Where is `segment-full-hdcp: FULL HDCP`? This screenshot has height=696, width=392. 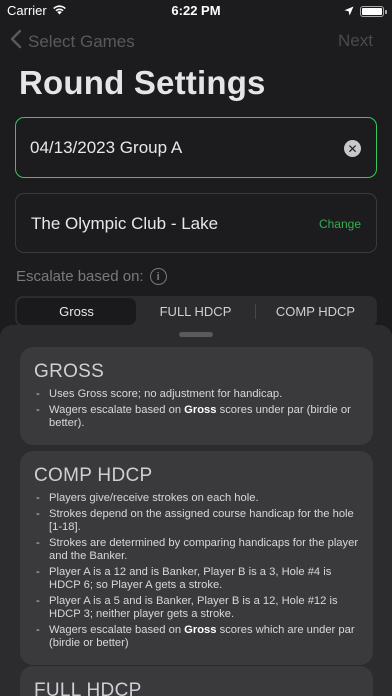
segment-full-hdcp: FULL HDCP is located at coordinates (195, 311).